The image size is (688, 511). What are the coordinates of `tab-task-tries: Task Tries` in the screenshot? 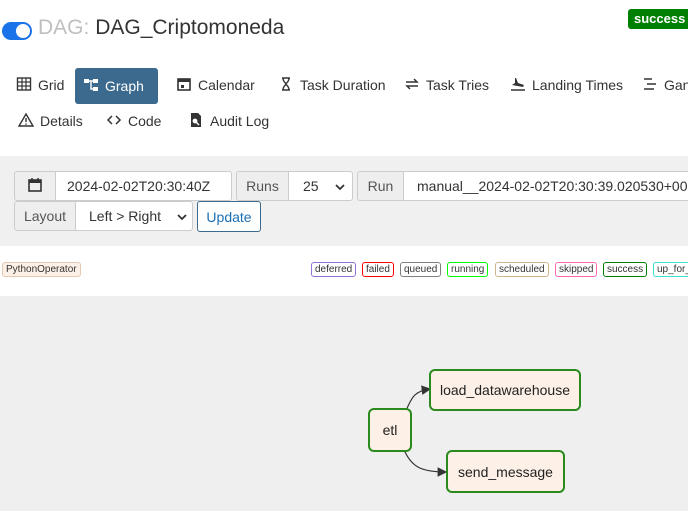 It's located at (446, 85).